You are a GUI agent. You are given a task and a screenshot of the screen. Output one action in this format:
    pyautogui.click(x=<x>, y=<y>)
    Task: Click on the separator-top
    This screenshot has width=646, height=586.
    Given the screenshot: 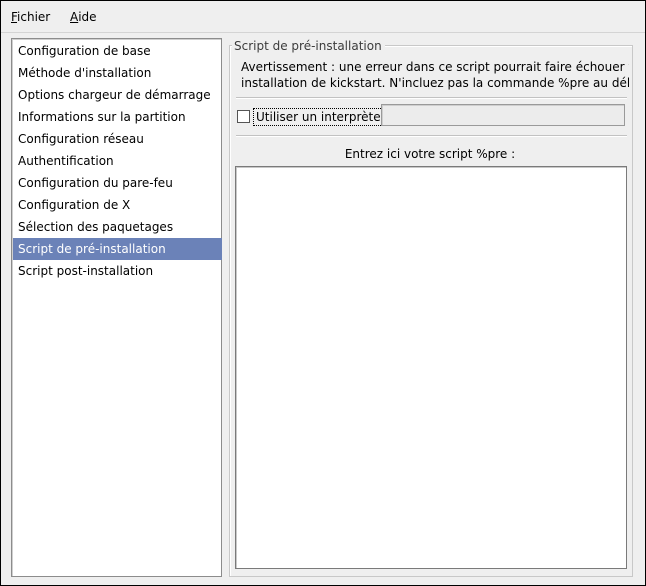 What is the action you would take?
    pyautogui.click(x=431, y=98)
    